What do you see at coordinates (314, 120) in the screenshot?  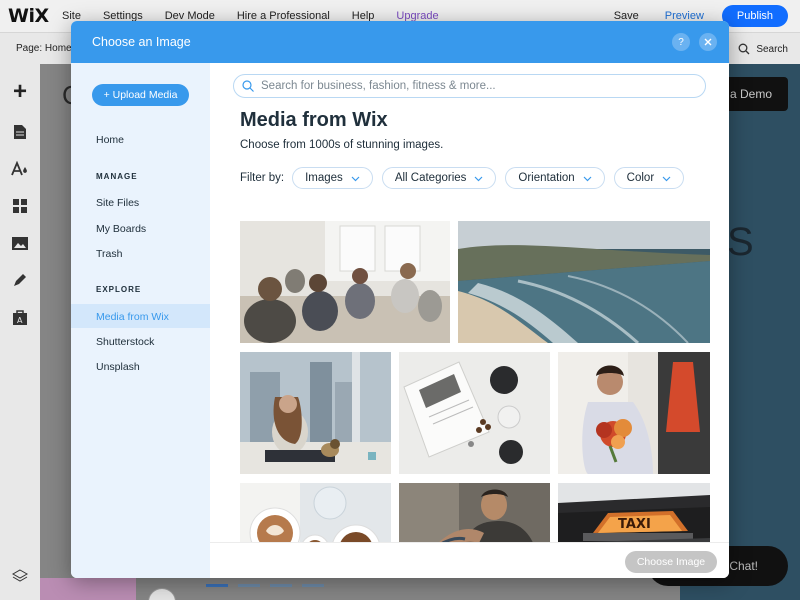 I see `section-heading: Media from Wix` at bounding box center [314, 120].